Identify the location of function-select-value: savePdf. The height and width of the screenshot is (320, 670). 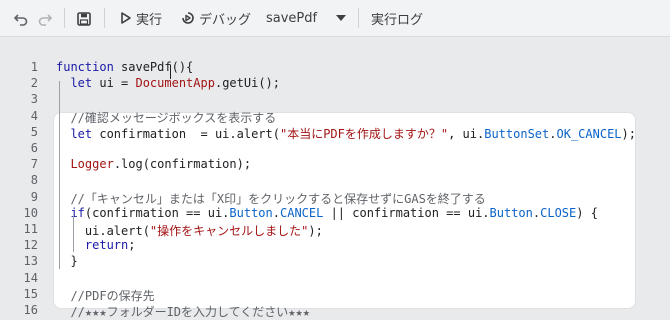
(292, 18).